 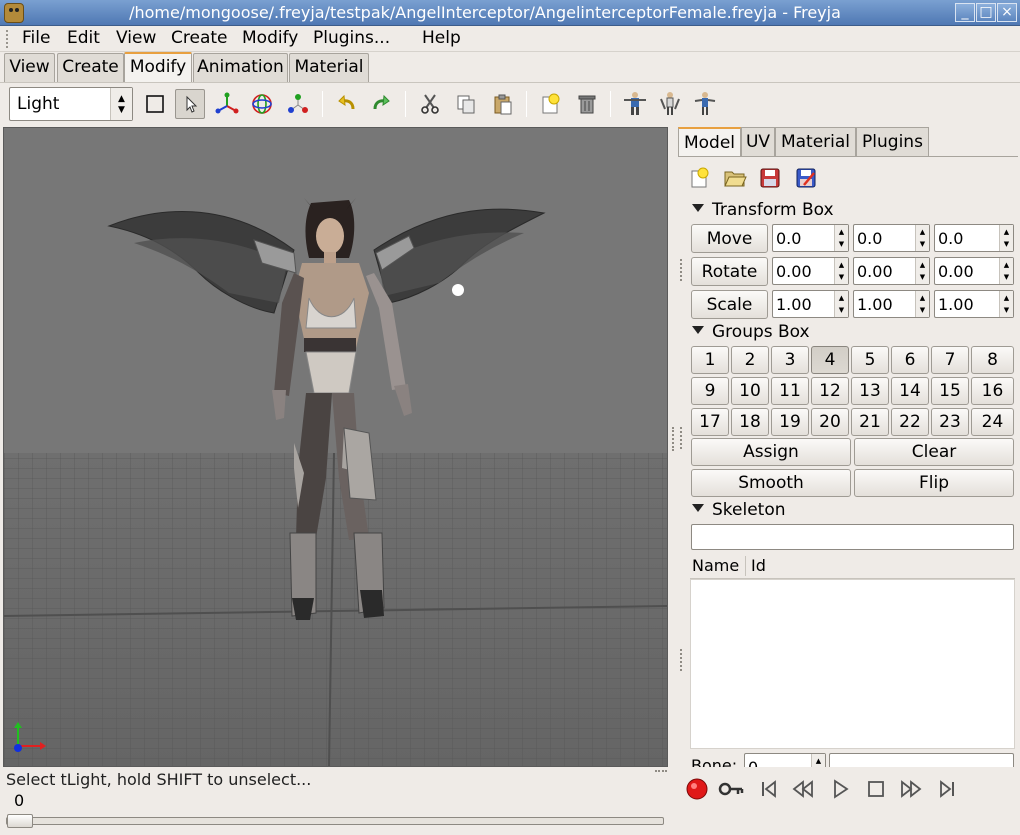 What do you see at coordinates (771, 452) in the screenshot?
I see `assign-button: Assign` at bounding box center [771, 452].